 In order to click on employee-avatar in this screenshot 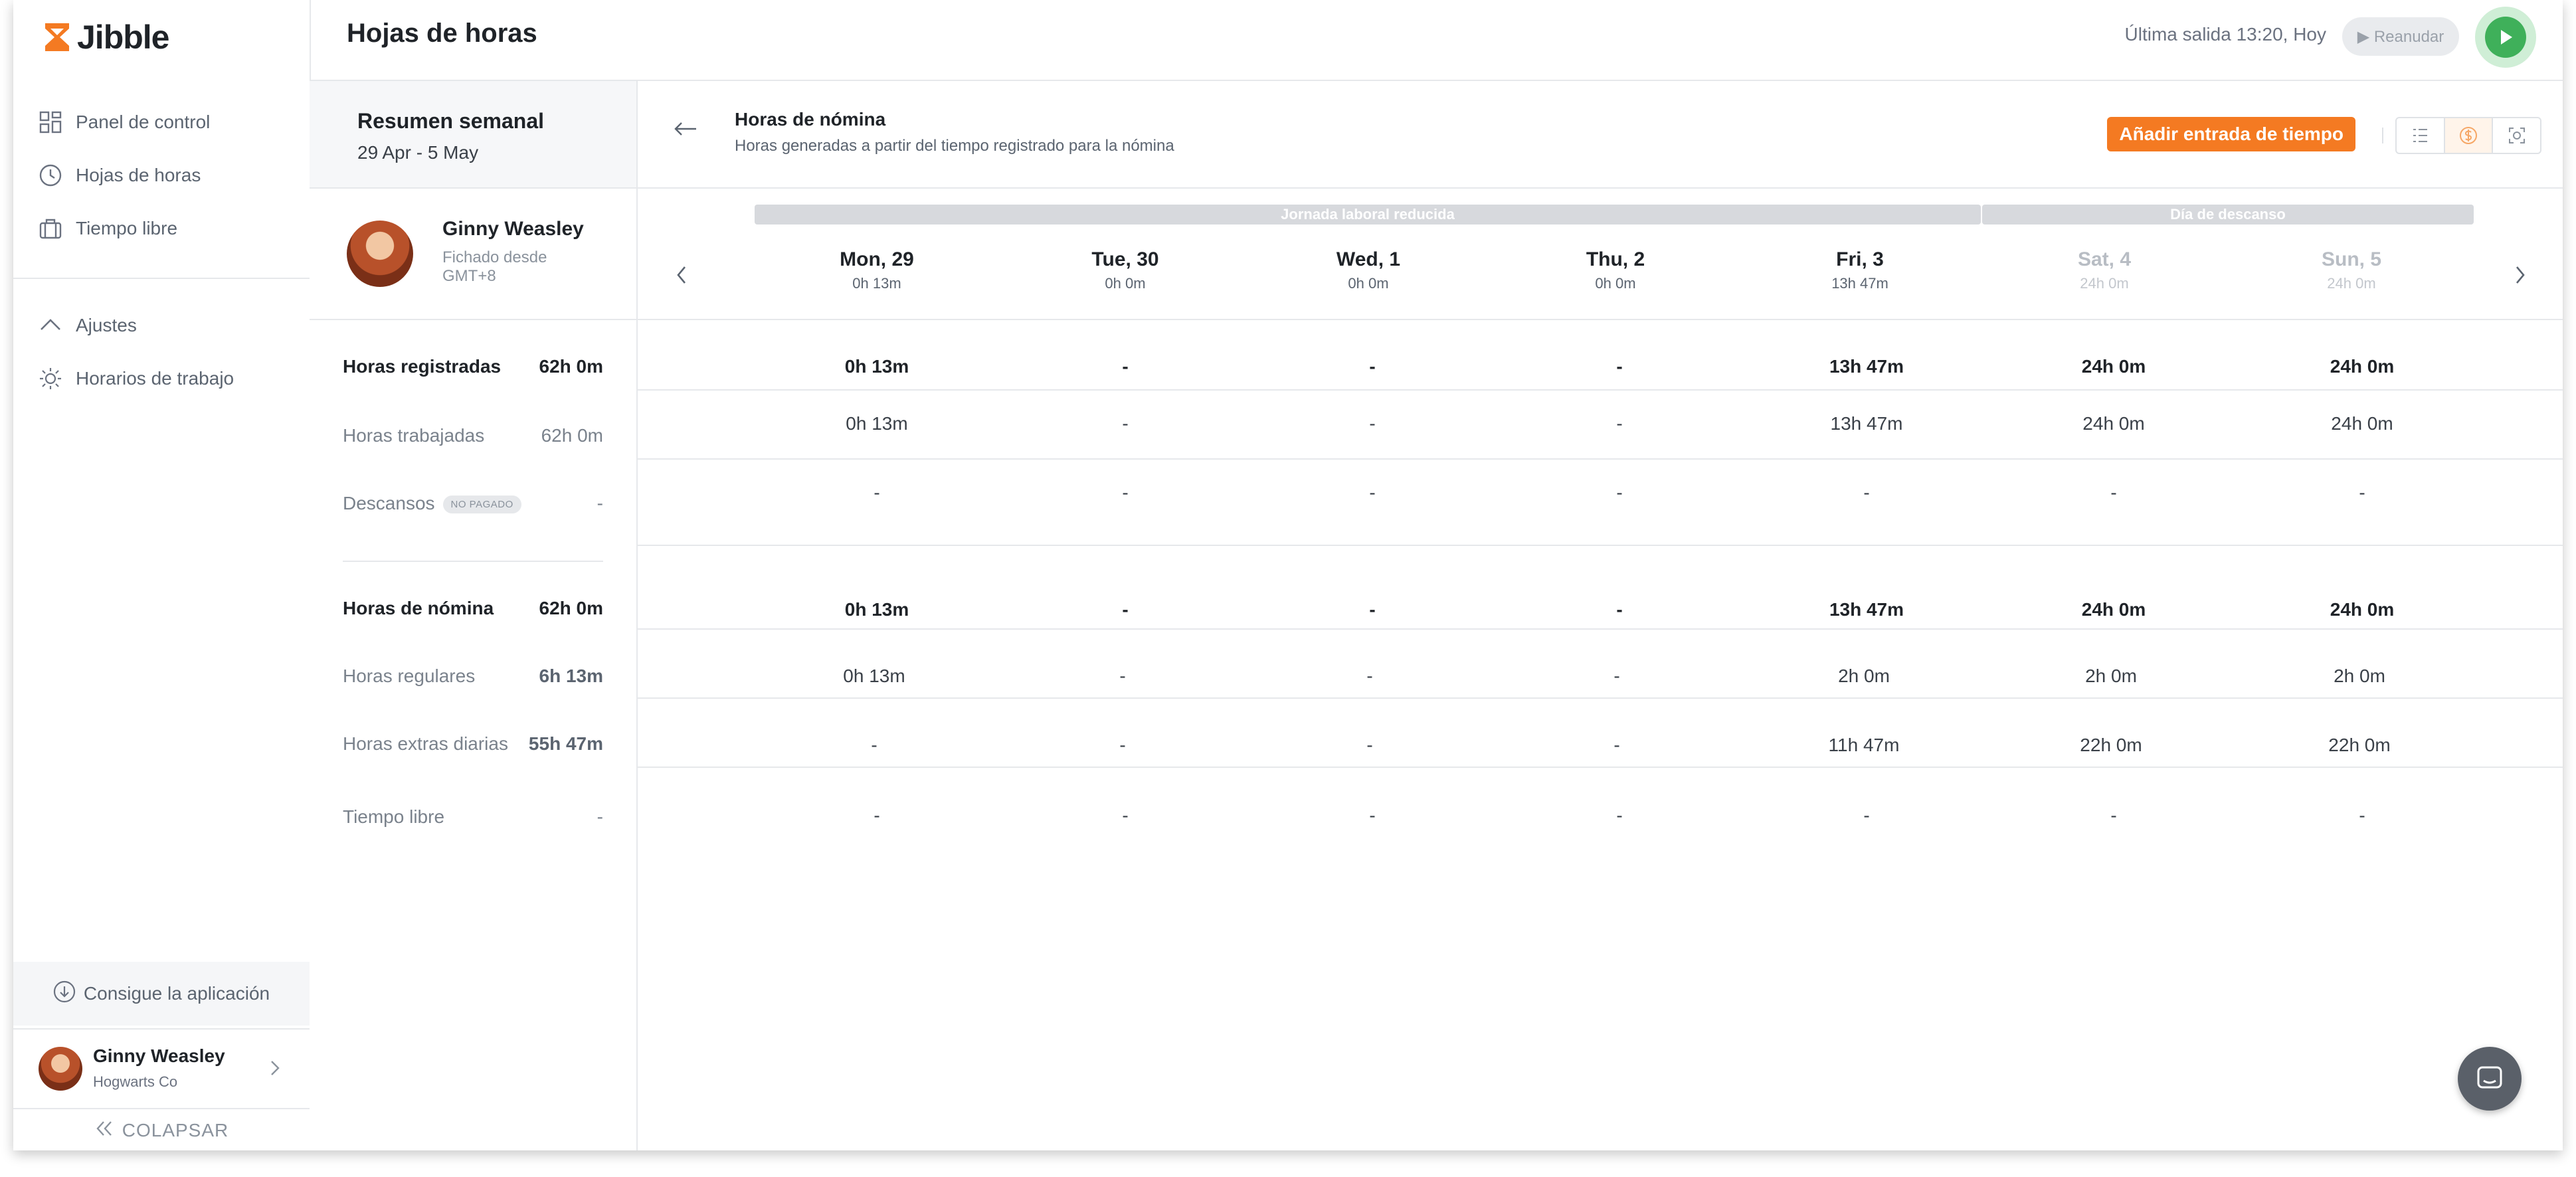, I will do `click(380, 254)`.